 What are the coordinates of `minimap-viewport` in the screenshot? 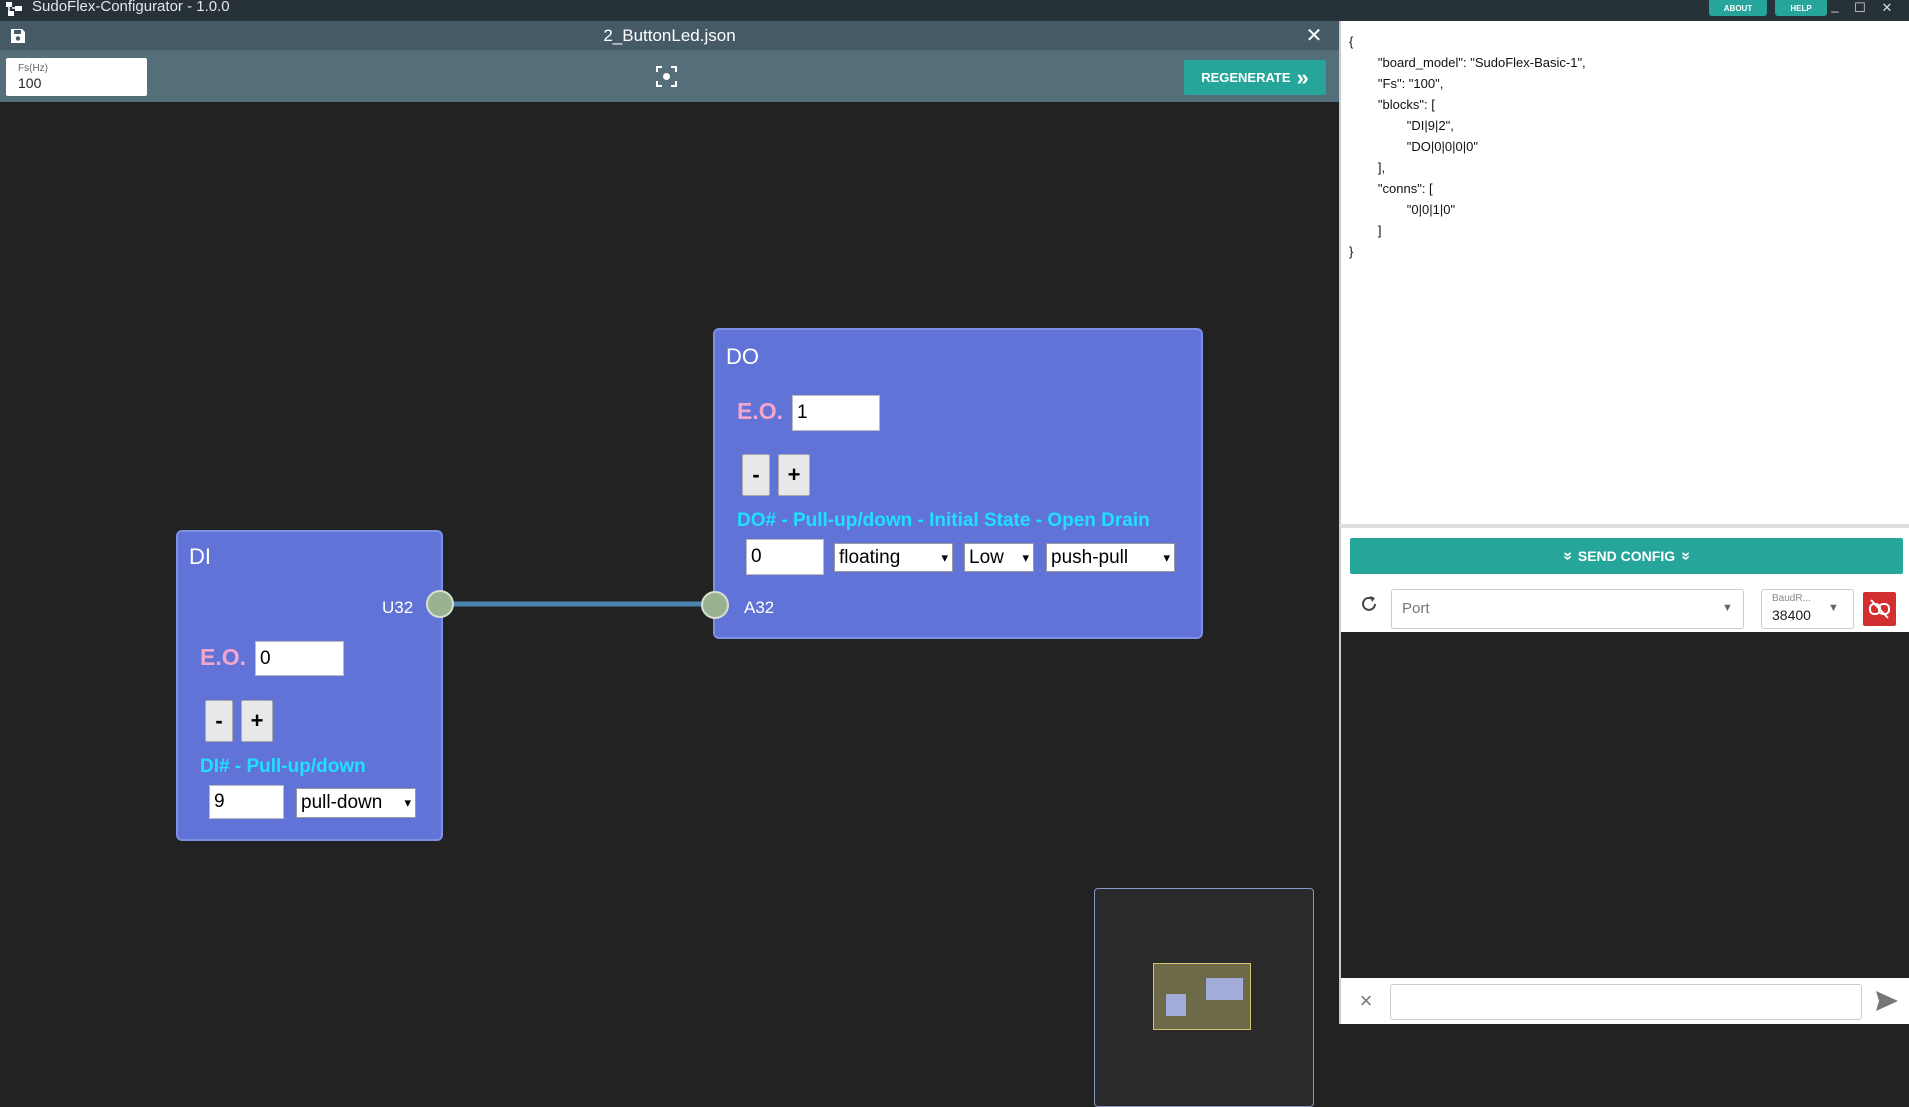 It's located at (1202, 996).